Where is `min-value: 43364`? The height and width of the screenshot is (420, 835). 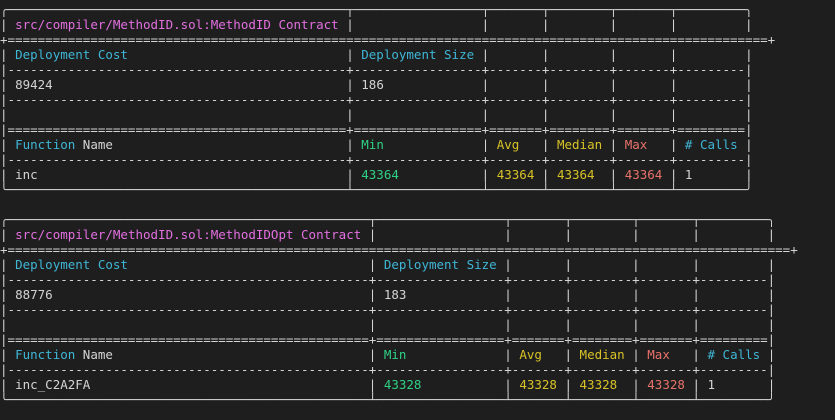
min-value: 43364 is located at coordinates (380, 174).